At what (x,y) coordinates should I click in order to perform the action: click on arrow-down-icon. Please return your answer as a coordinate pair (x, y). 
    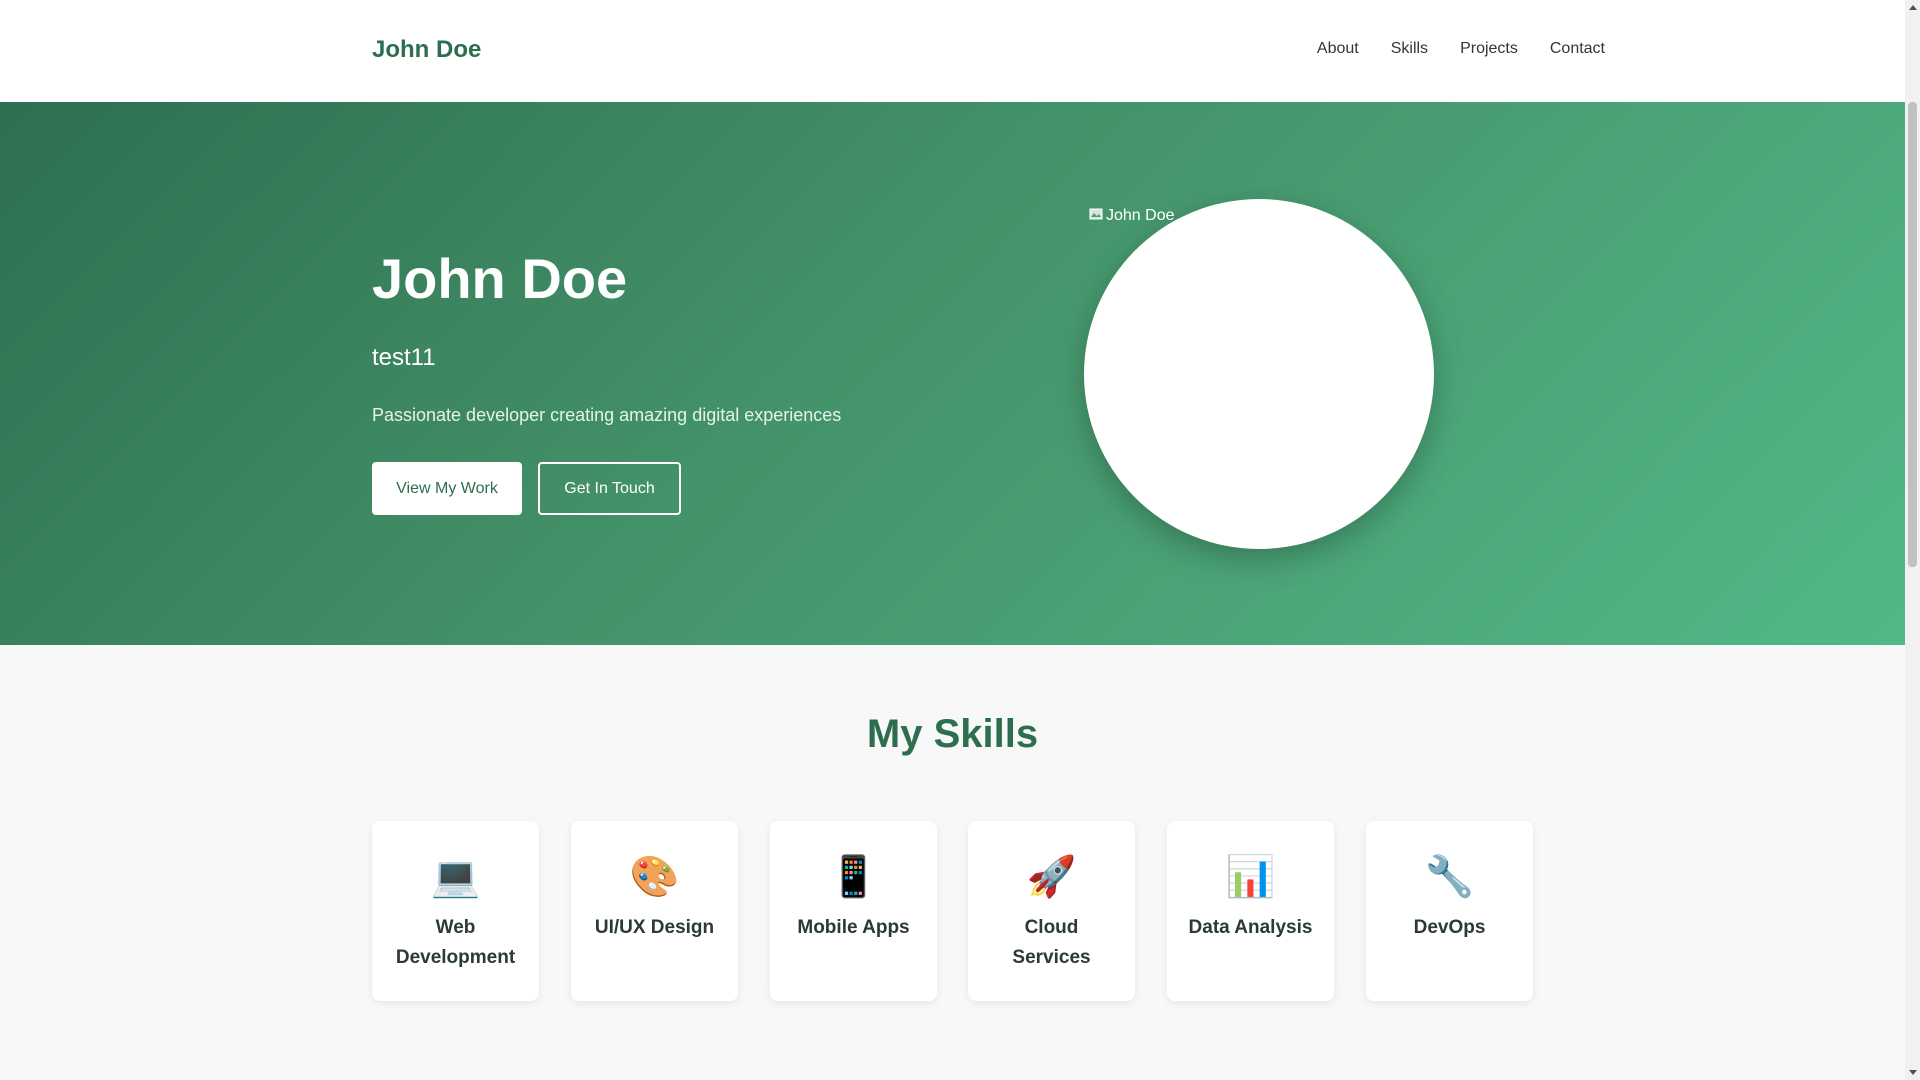
    Looking at the image, I should click on (1912, 1072).